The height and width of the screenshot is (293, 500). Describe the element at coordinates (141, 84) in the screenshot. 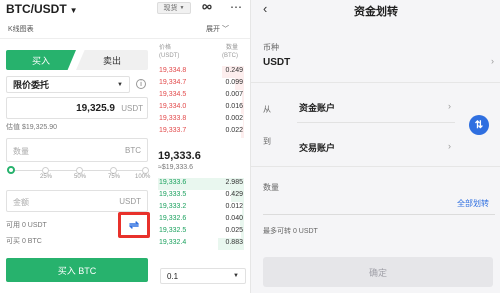

I see `info-icon: i` at that location.